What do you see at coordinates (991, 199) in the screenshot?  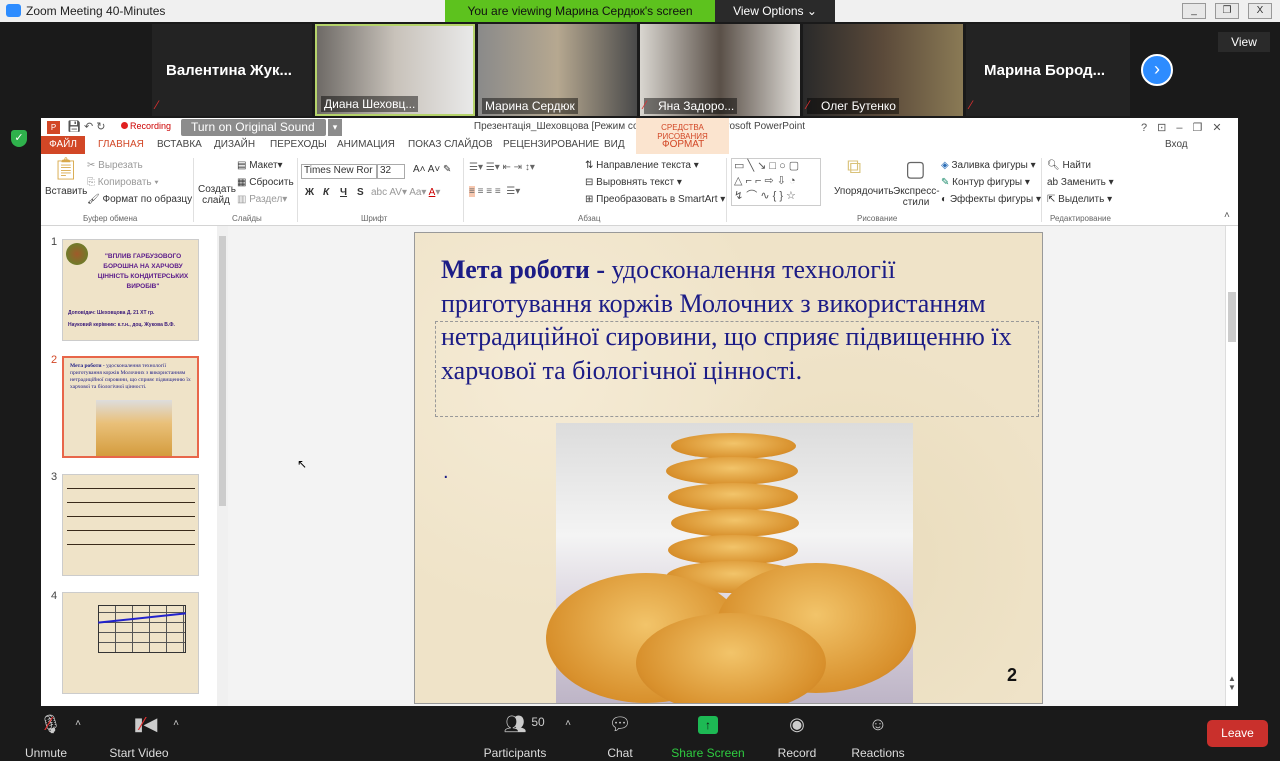 I see `shape-effects-button: ◐ Эффекты фигуры ▾` at bounding box center [991, 199].